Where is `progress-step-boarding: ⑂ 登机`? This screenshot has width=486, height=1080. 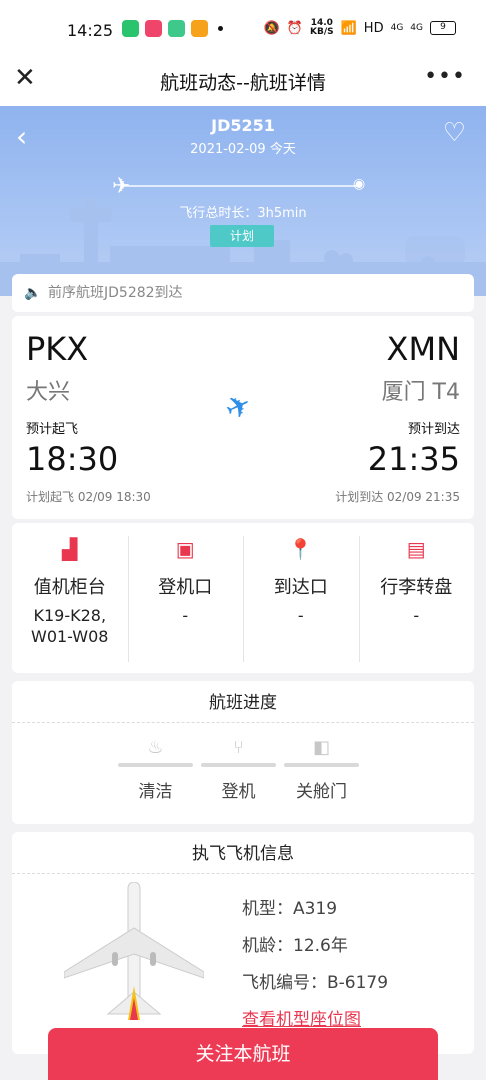 progress-step-boarding: ⑂ 登机 is located at coordinates (238, 769).